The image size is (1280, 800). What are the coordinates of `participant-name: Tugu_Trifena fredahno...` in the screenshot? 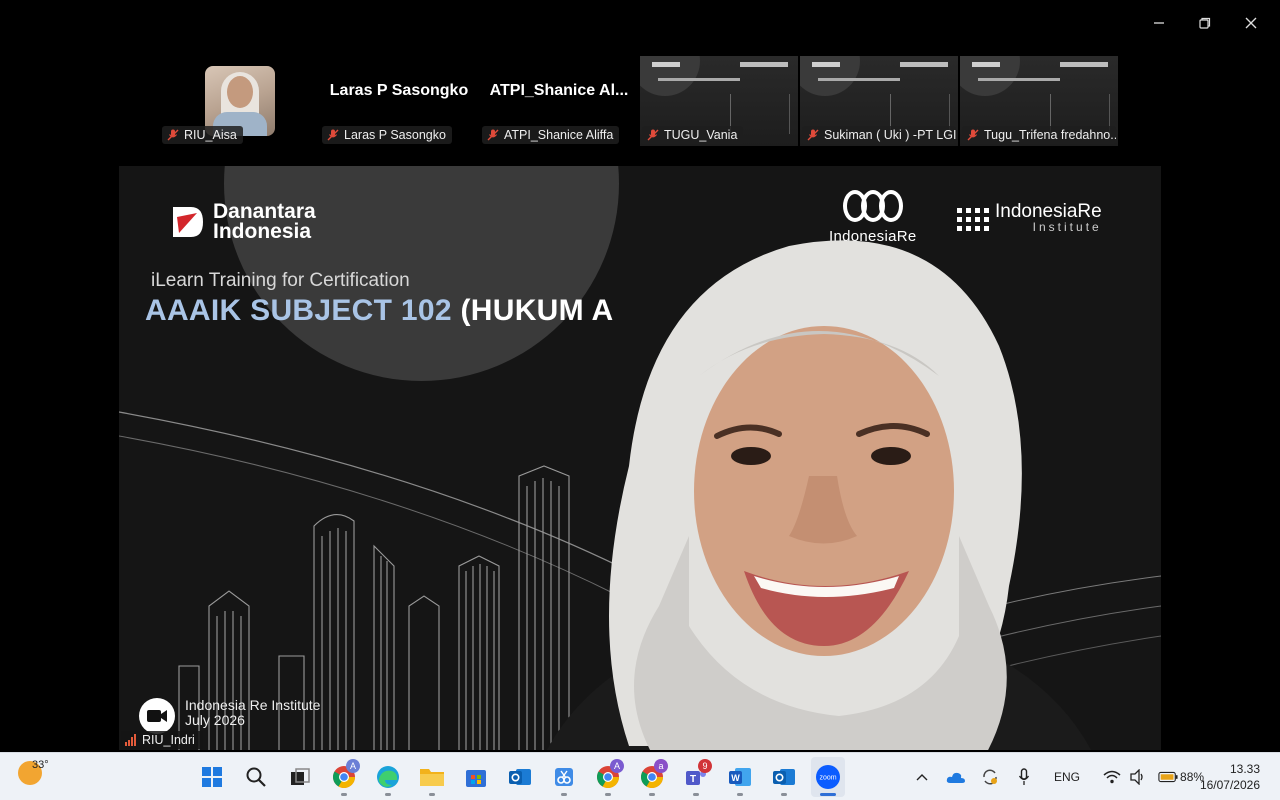 It's located at (1050, 135).